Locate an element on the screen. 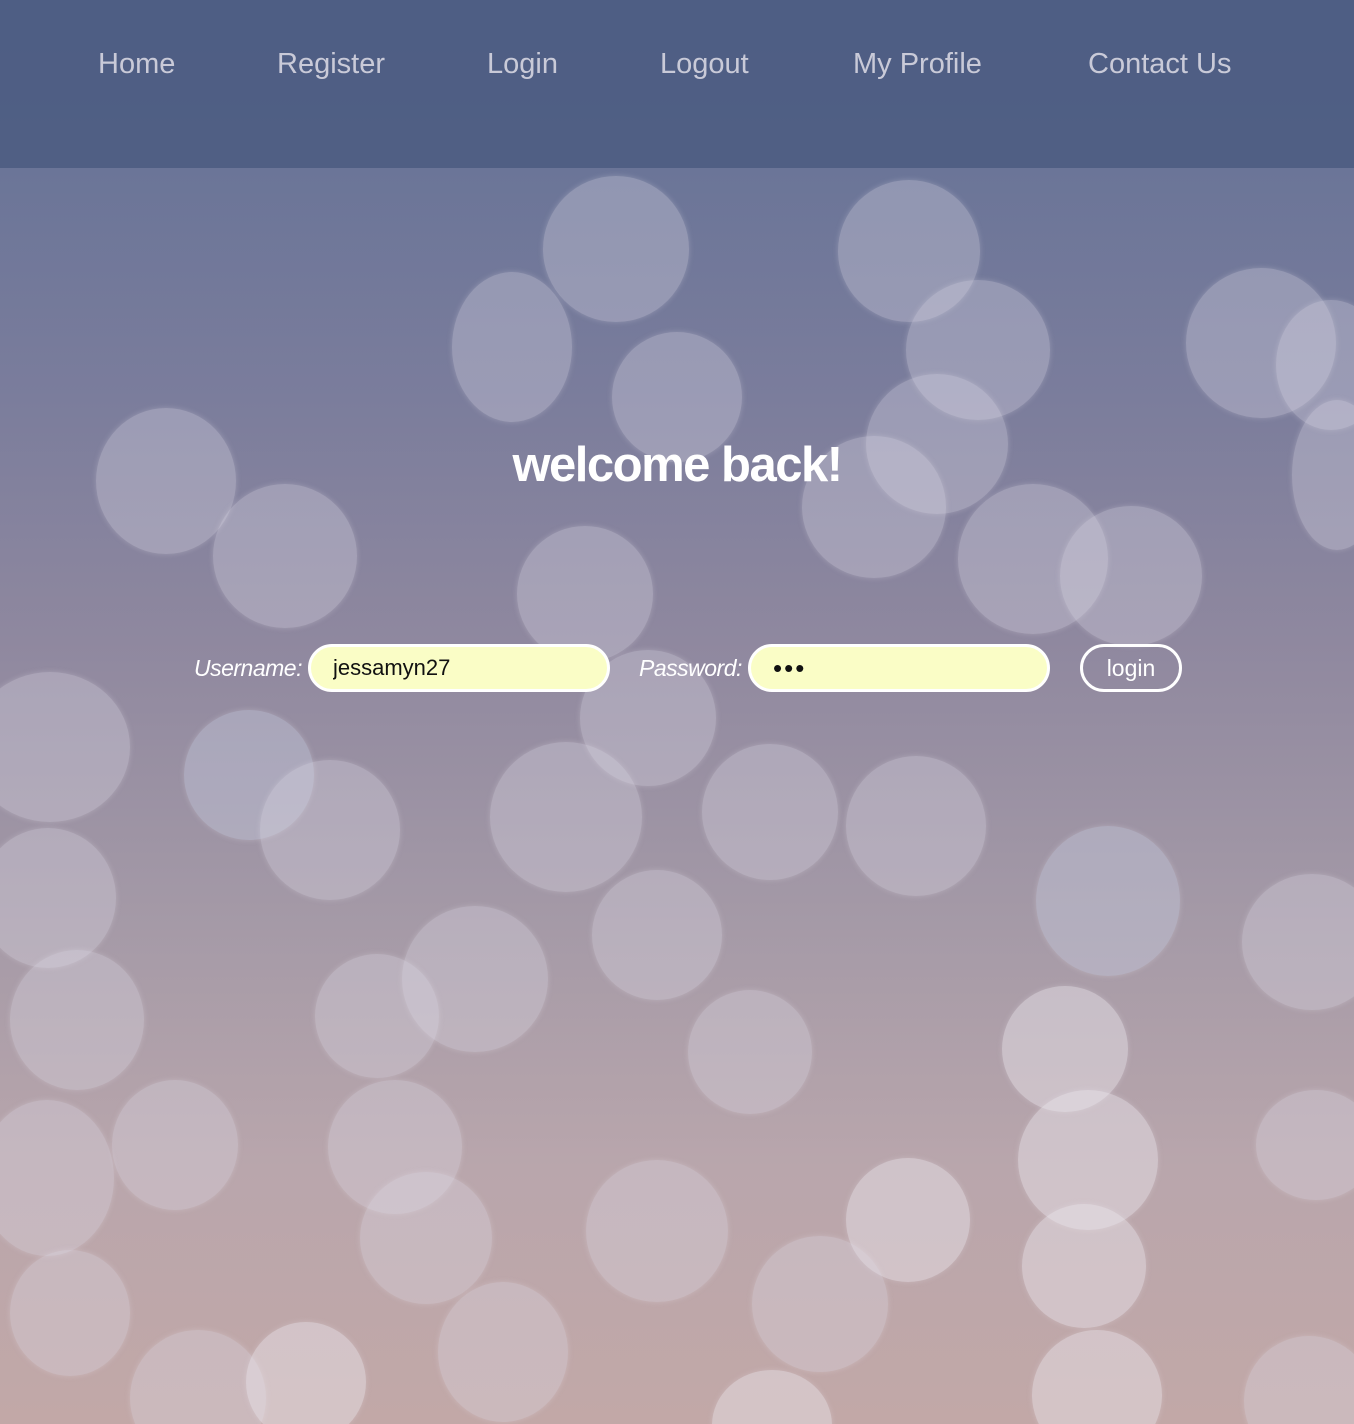 This screenshot has width=1354, height=1424. password-label: Password: is located at coordinates (690, 668).